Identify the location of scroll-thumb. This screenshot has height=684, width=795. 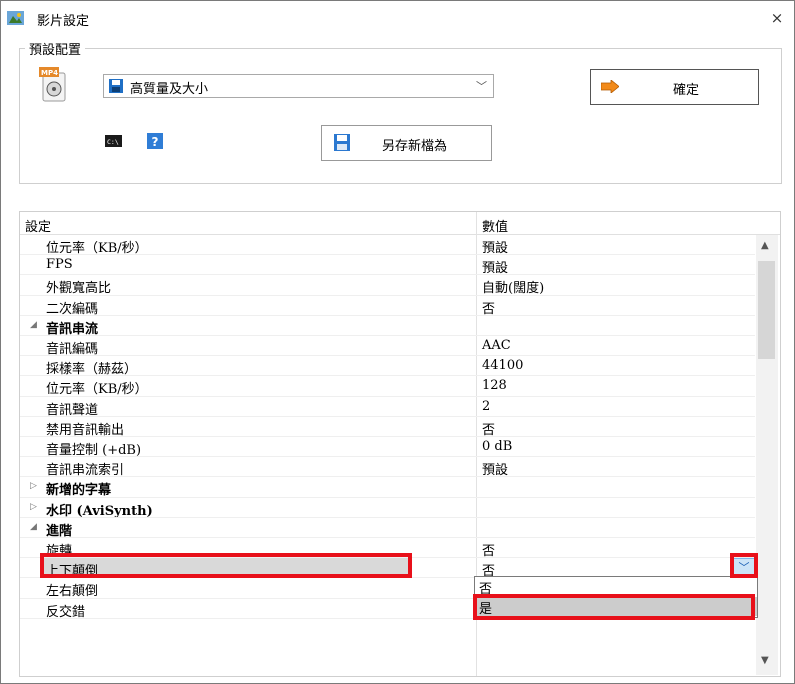
(766, 310).